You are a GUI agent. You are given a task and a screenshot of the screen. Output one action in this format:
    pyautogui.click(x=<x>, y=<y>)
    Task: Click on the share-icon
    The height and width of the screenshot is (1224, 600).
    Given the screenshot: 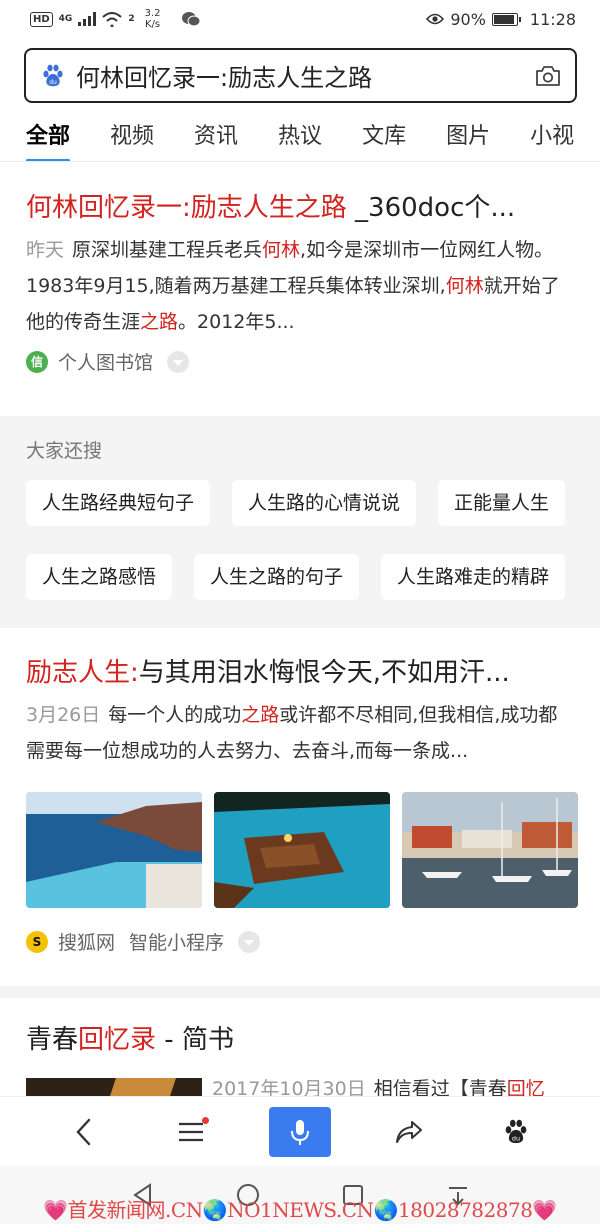 What is the action you would take?
    pyautogui.click(x=408, y=1131)
    